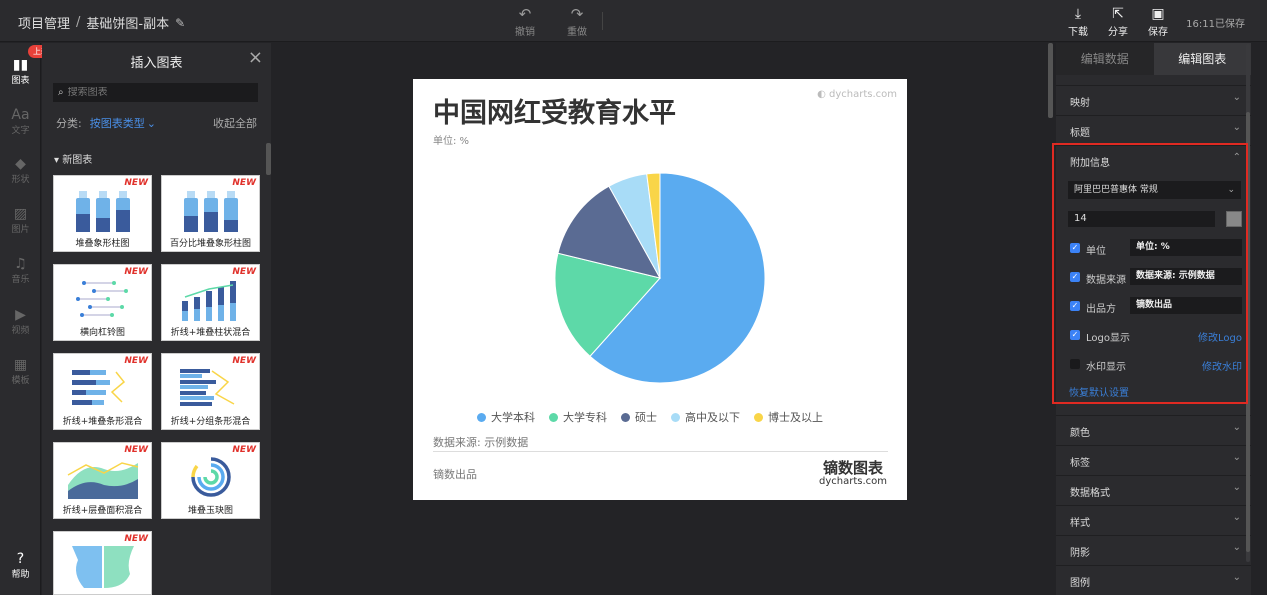 Image resolution: width=1267 pixels, height=595 pixels. I want to click on legend-item: 博士及以上, so click(788, 417).